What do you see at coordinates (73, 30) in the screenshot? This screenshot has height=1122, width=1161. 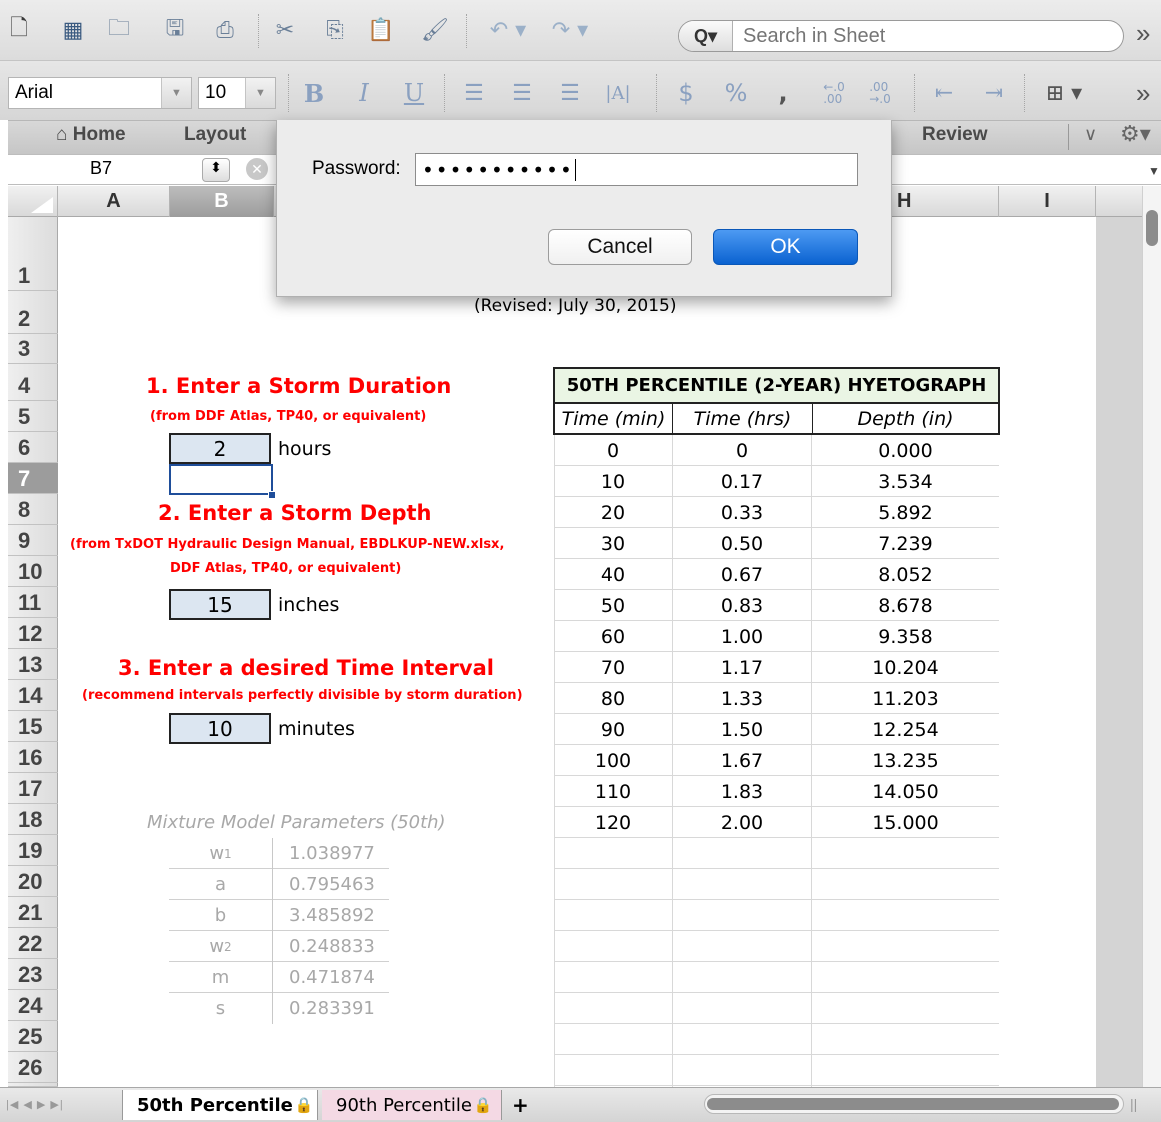 I see `gallery-icon: ▦` at bounding box center [73, 30].